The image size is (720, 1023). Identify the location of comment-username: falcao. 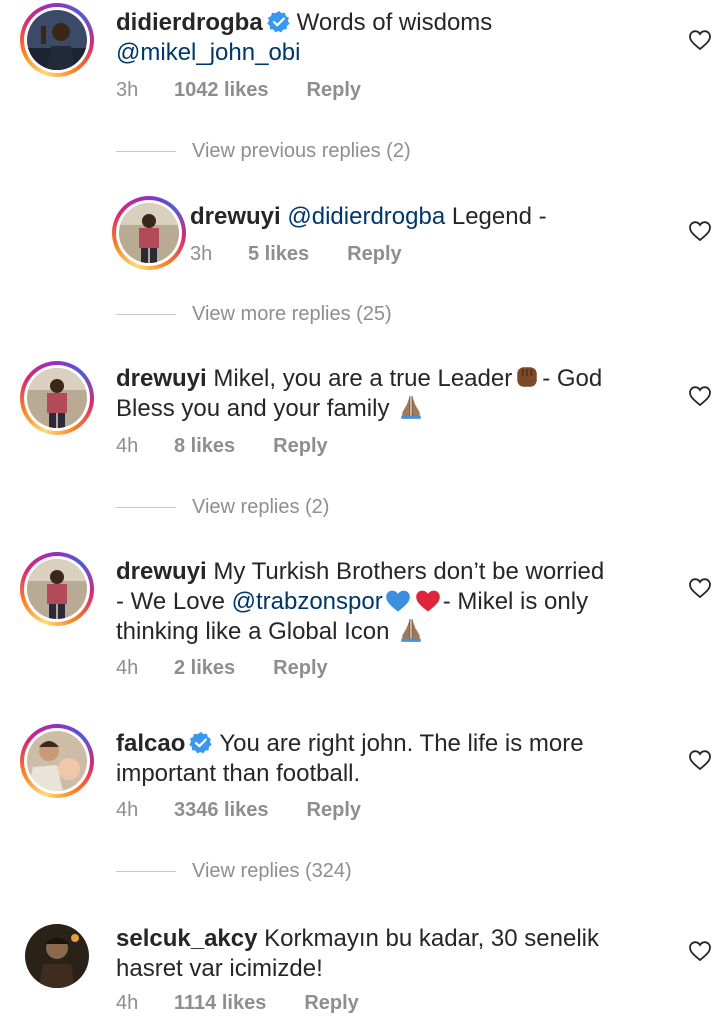
(150, 743).